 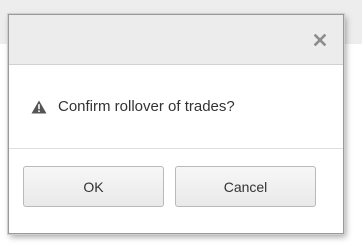 I want to click on cancel-button: Cancel, so click(x=245, y=186).